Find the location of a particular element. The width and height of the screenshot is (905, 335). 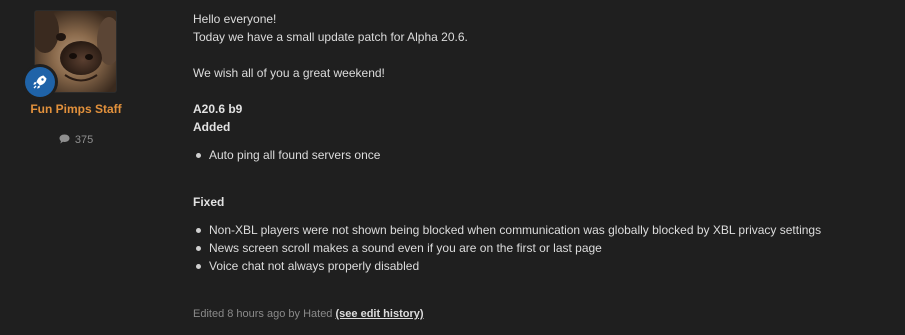

fixed-list-item: Voice chat not always properly disabled is located at coordinates (307, 266).